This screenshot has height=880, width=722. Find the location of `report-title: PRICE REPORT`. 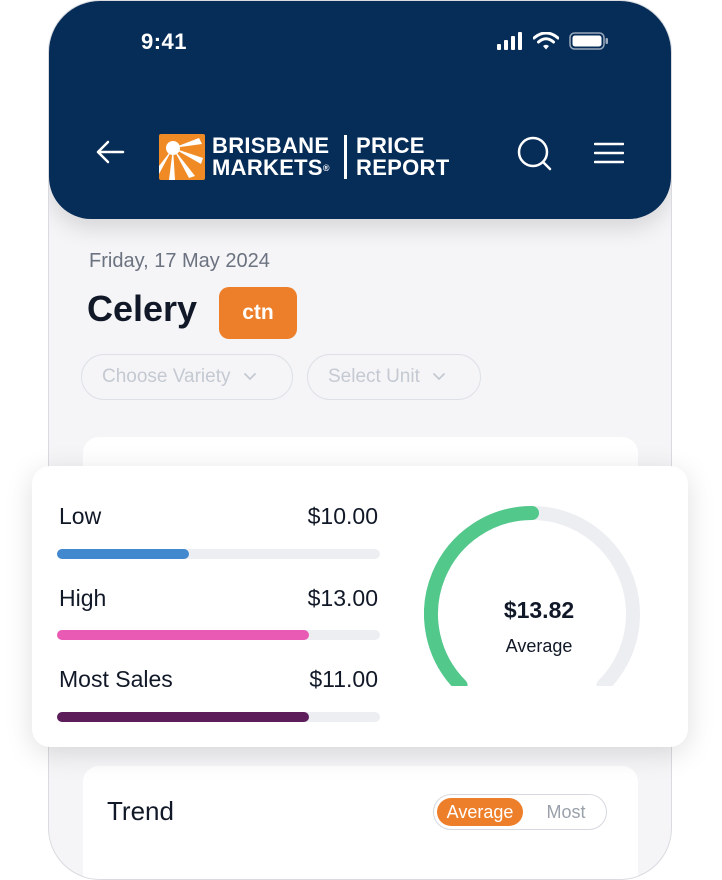

report-title: PRICE REPORT is located at coordinates (402, 157).